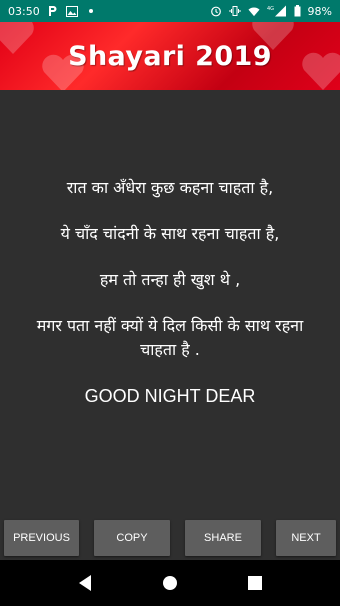  I want to click on image-icon, so click(71, 11).